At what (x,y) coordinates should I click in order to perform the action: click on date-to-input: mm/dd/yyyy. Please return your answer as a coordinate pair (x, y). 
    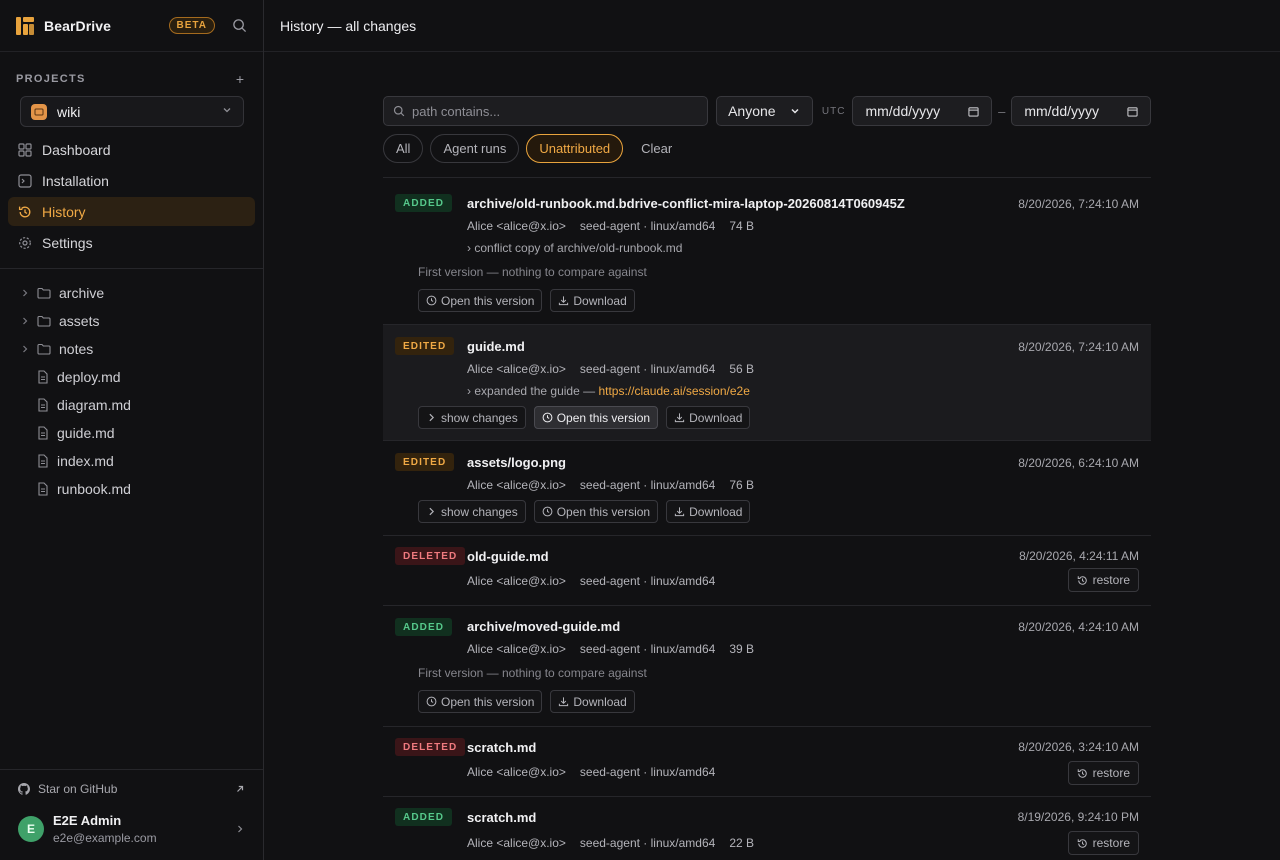
    Looking at the image, I should click on (1081, 111).